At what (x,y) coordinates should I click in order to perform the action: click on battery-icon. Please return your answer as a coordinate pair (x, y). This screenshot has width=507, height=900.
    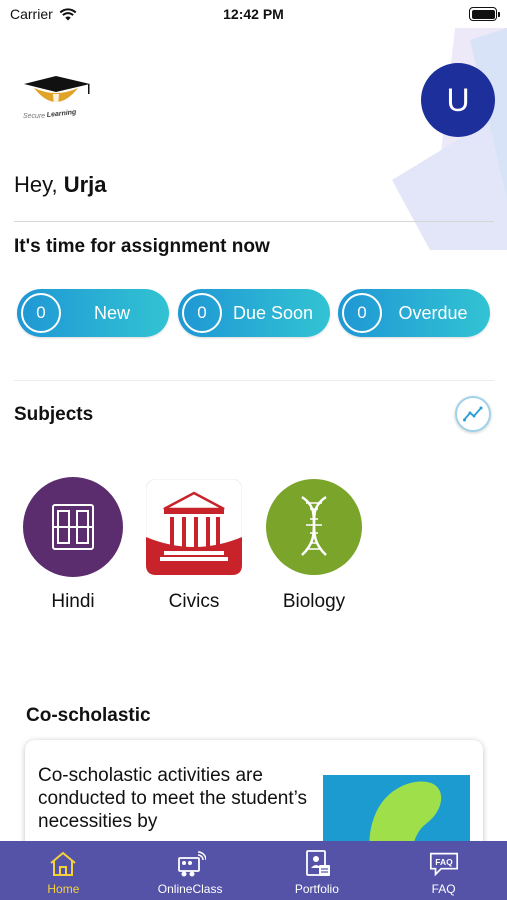
    Looking at the image, I should click on (484, 14).